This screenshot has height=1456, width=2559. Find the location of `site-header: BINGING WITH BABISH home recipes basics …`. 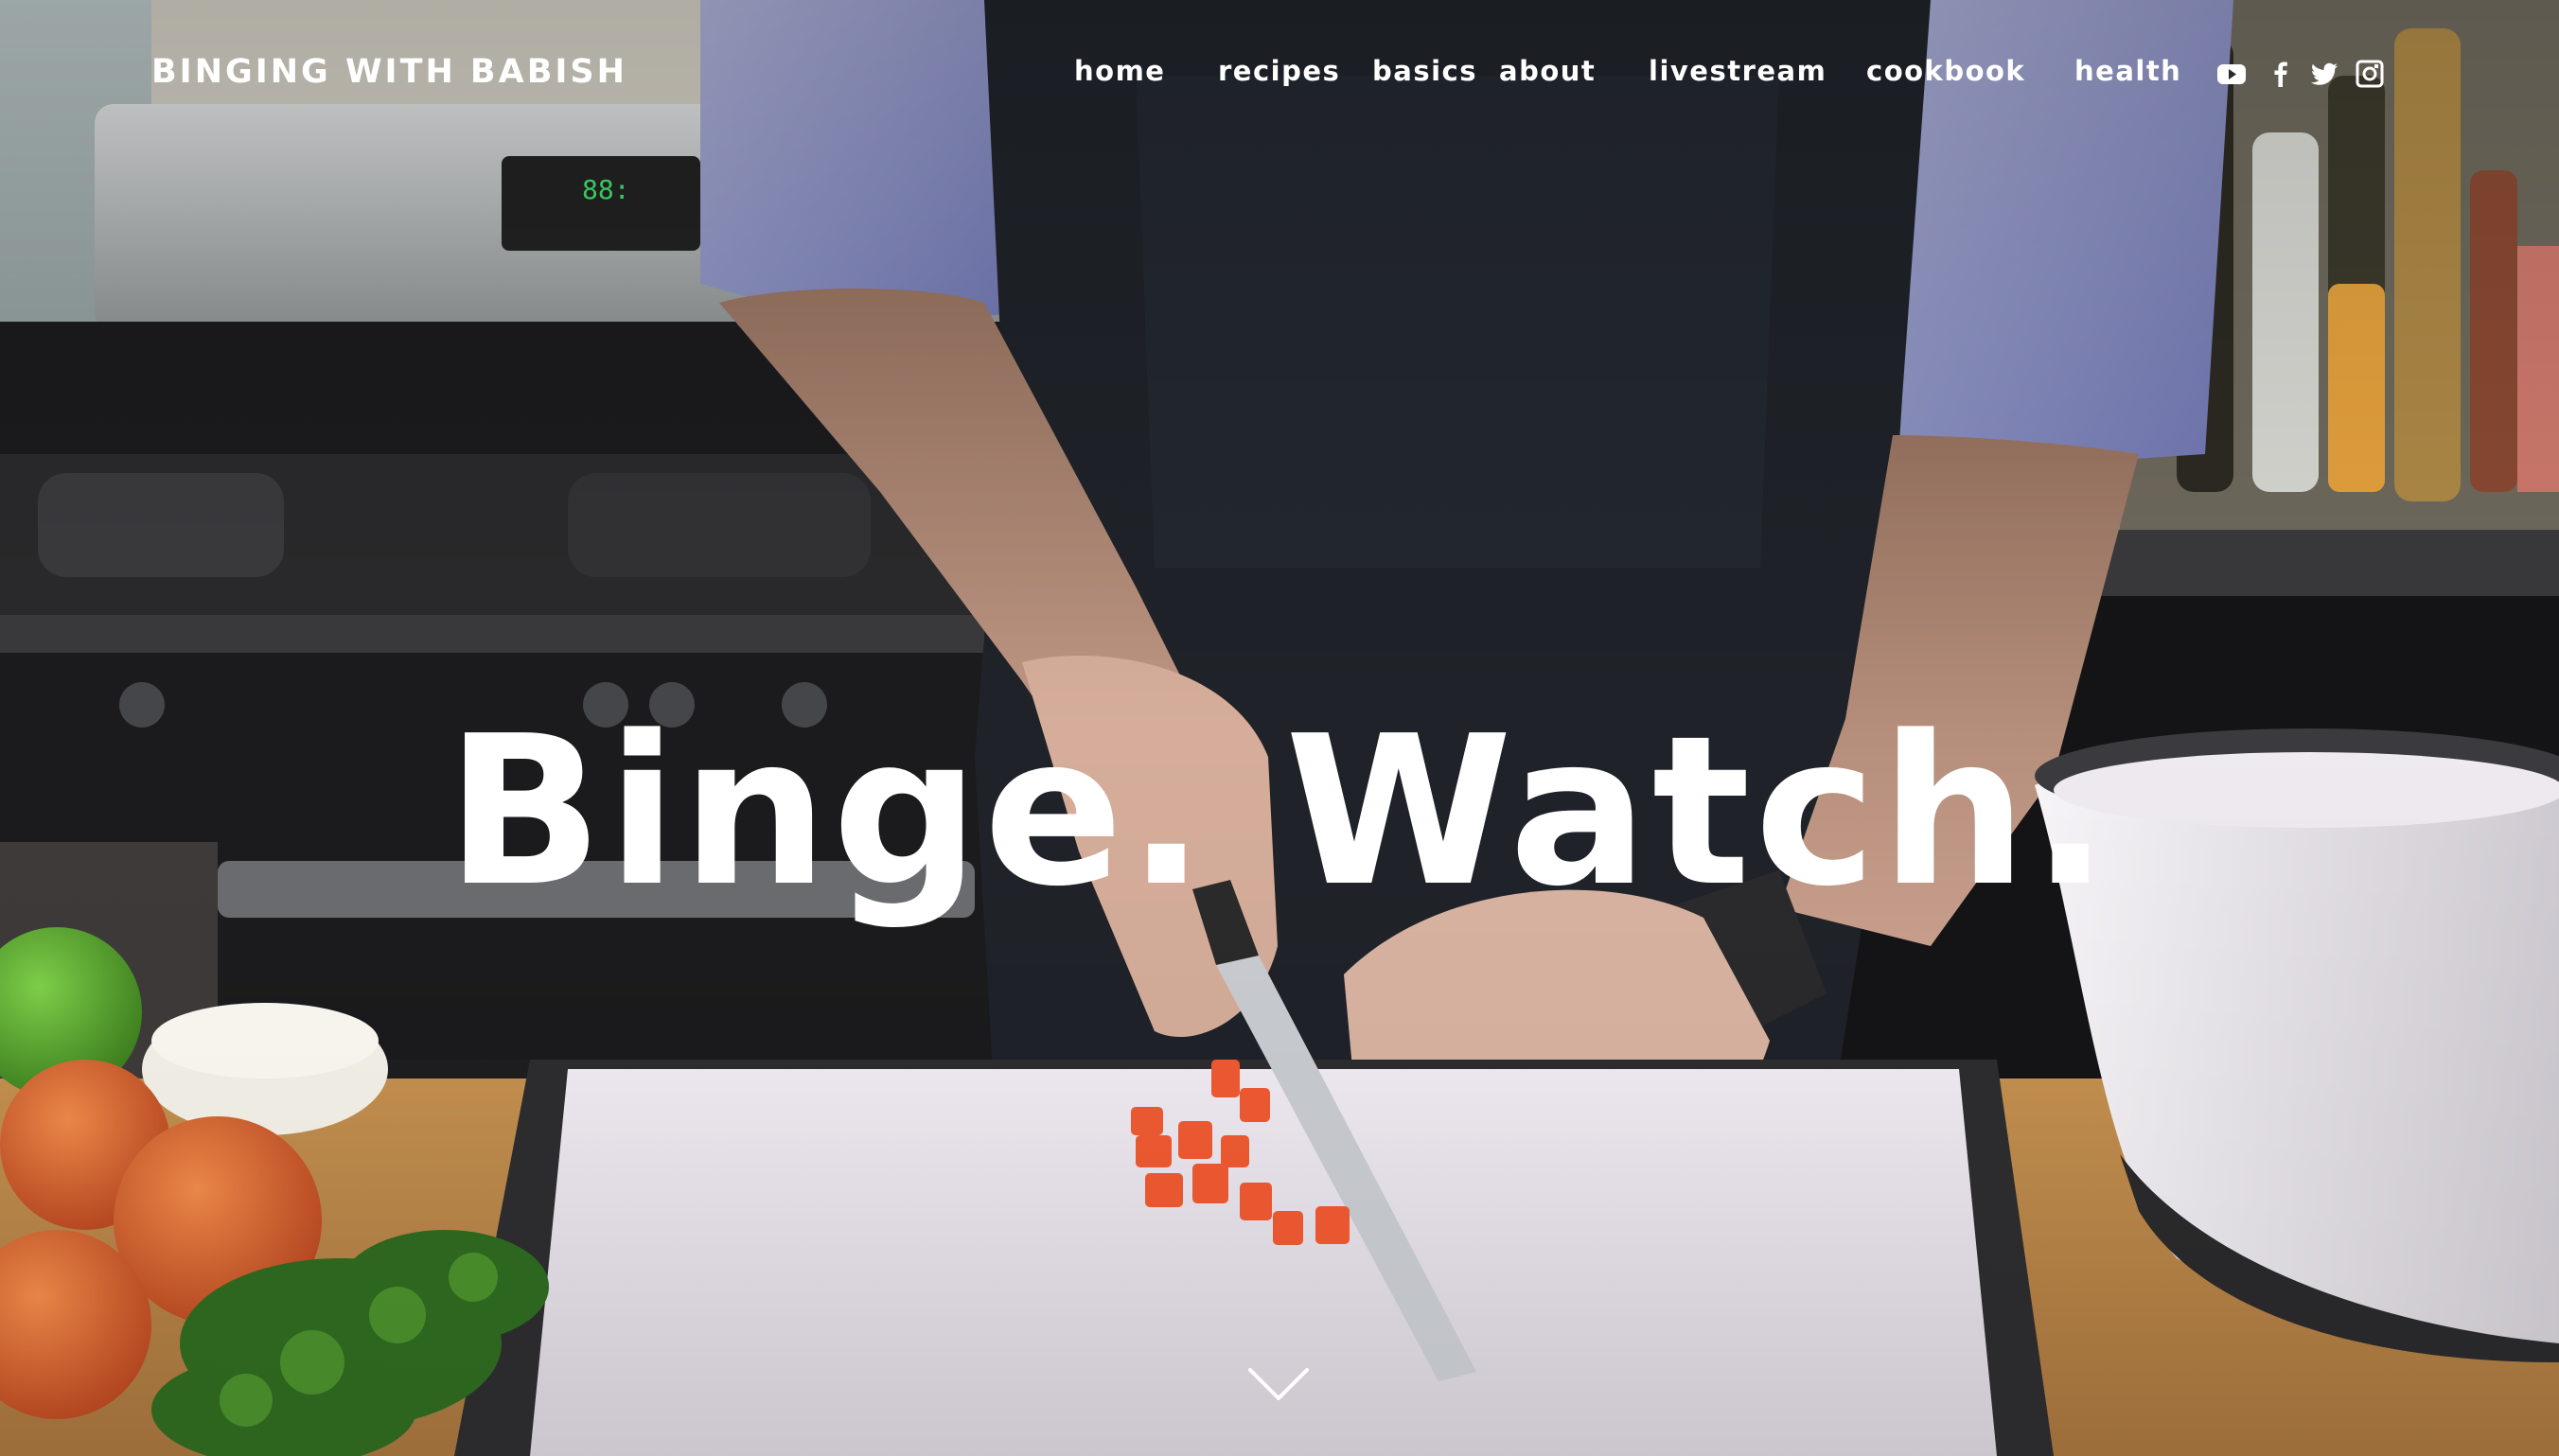

site-header: BINGING WITH BABISH home recipes basics … is located at coordinates (1279, 75).